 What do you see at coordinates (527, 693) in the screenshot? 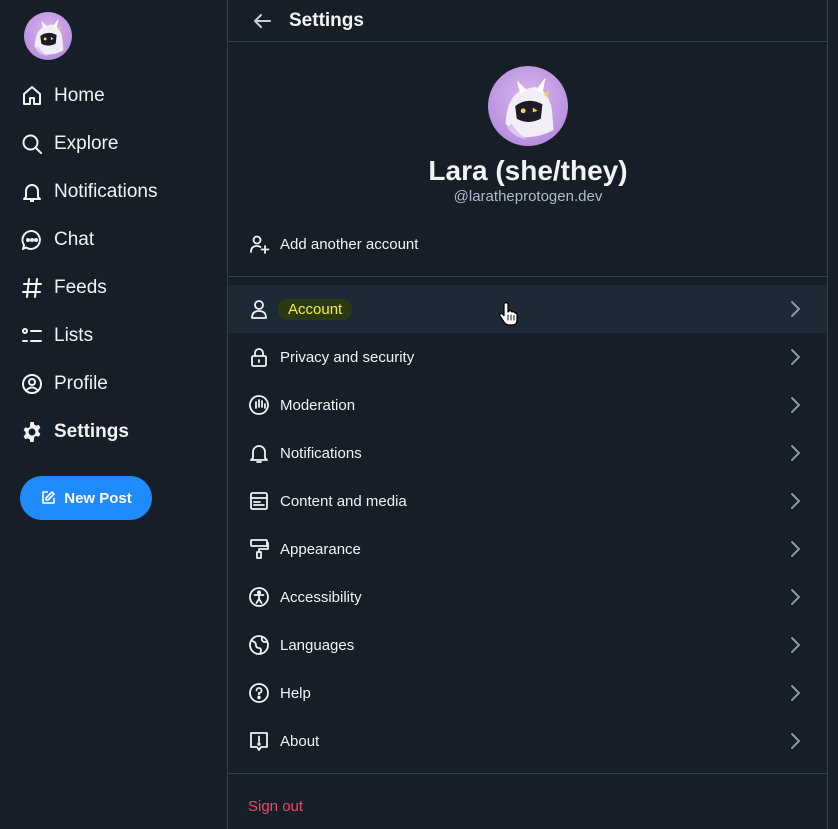
I see `settings-row-help: Help` at bounding box center [527, 693].